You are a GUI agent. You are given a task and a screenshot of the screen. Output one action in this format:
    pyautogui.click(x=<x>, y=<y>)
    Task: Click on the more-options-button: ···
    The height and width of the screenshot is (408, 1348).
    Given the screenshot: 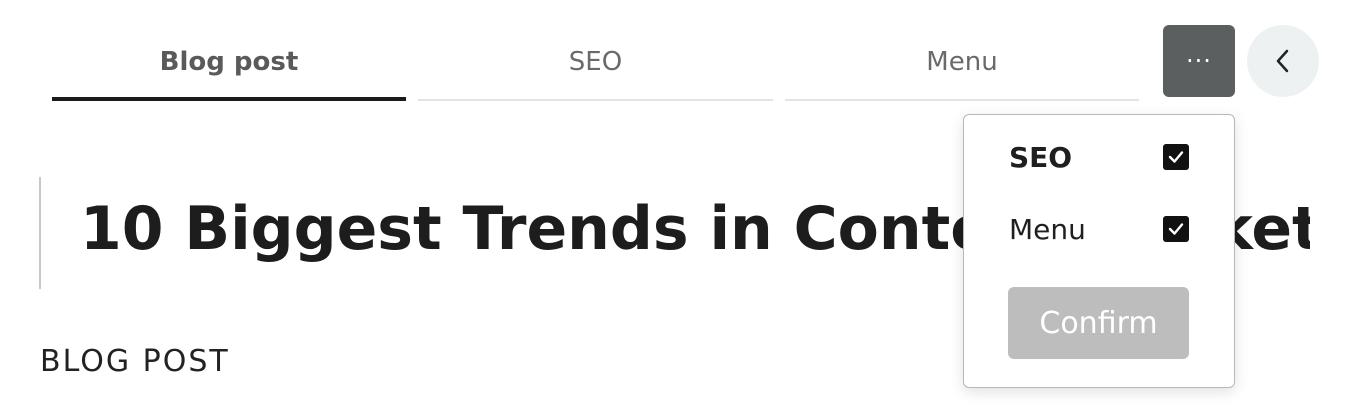 What is the action you would take?
    pyautogui.click(x=1199, y=61)
    